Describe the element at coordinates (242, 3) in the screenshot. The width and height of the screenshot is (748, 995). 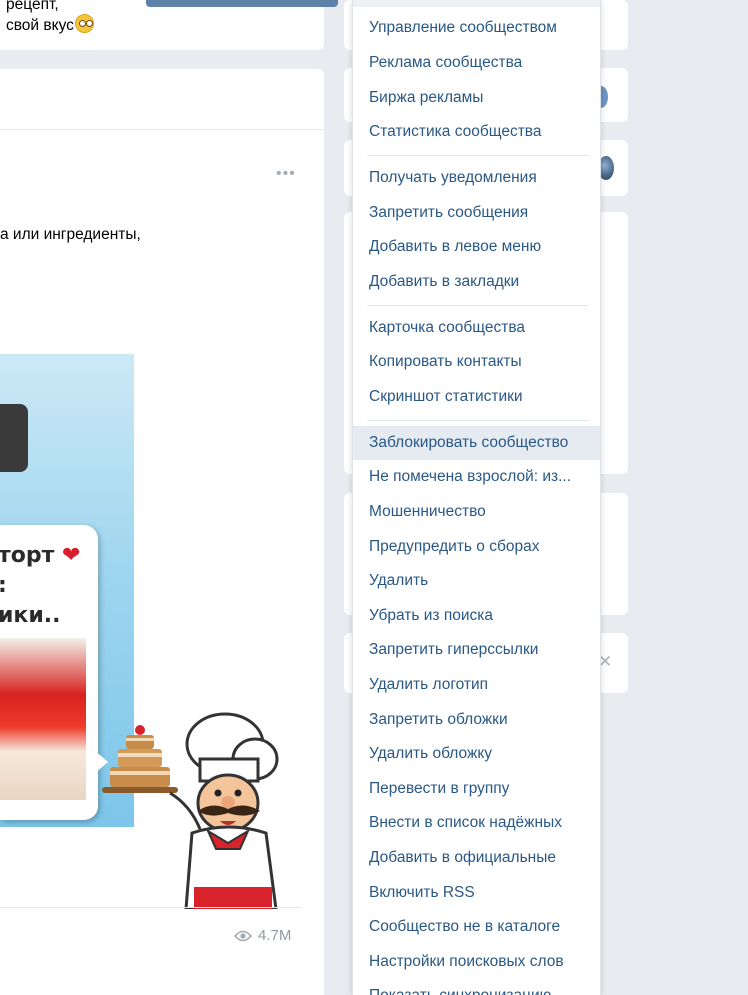
I see `blue-button-edge` at that location.